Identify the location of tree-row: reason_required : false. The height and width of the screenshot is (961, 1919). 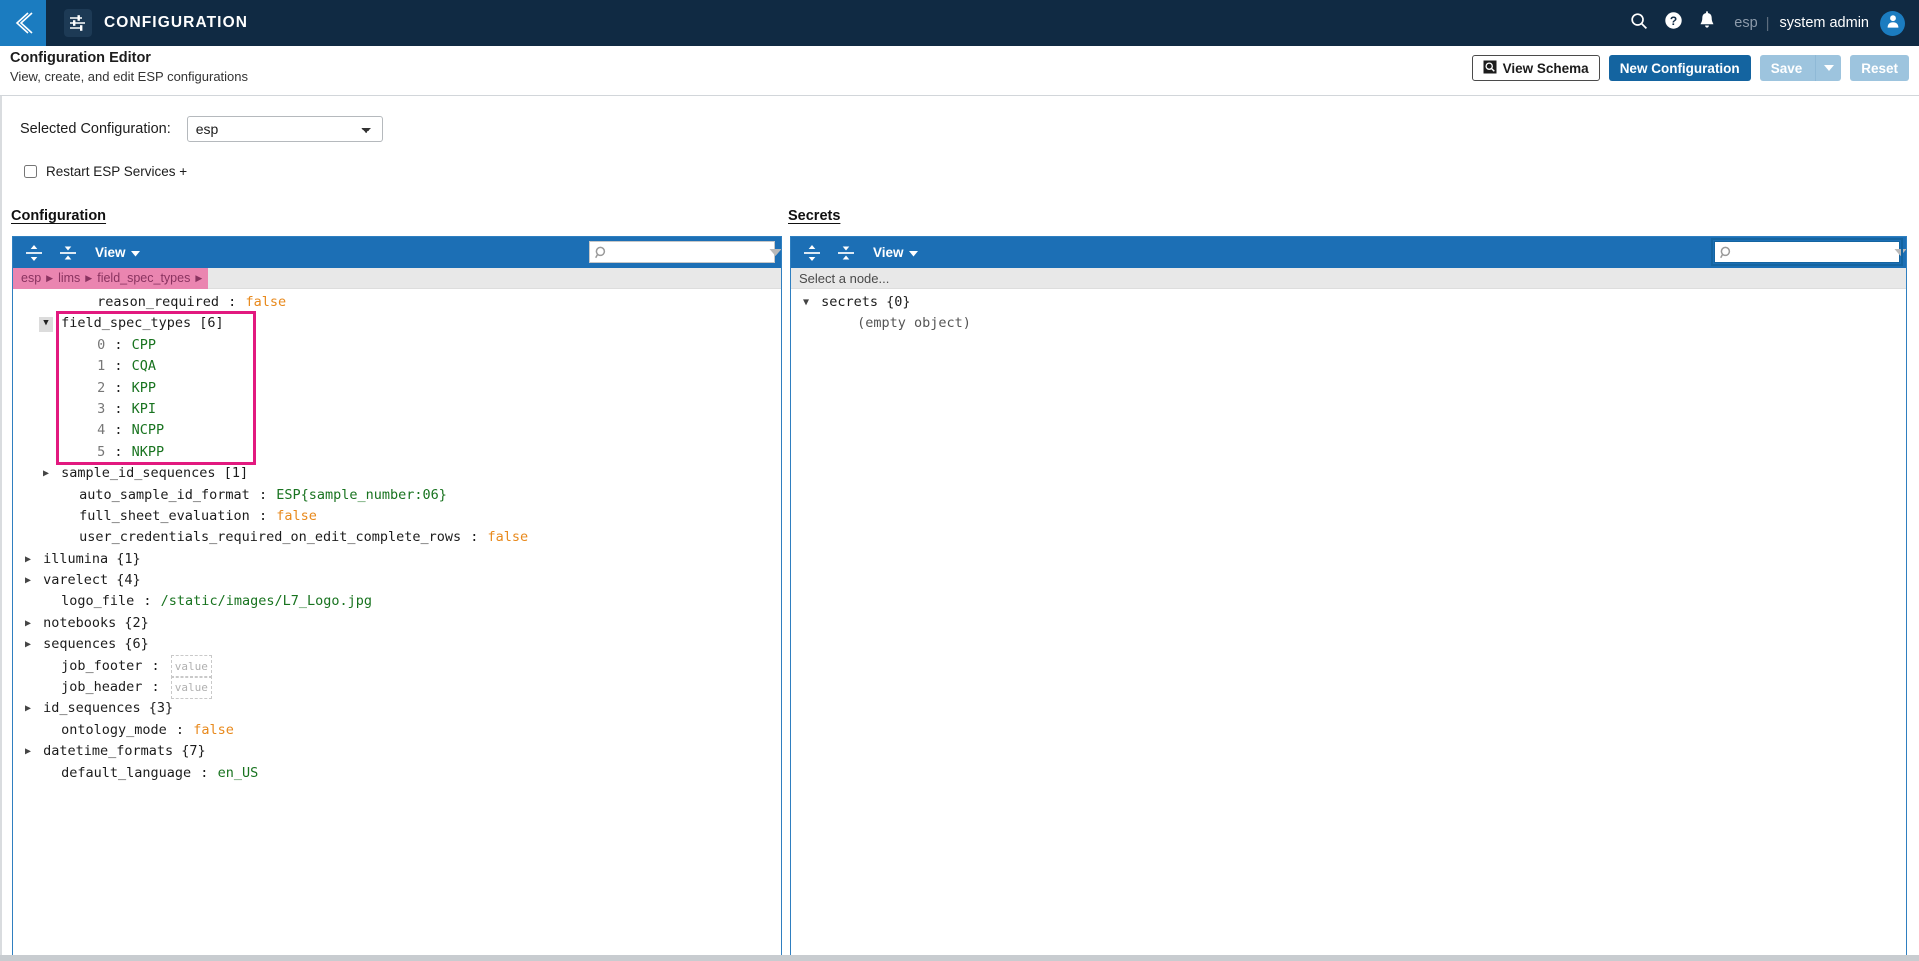
(397, 302).